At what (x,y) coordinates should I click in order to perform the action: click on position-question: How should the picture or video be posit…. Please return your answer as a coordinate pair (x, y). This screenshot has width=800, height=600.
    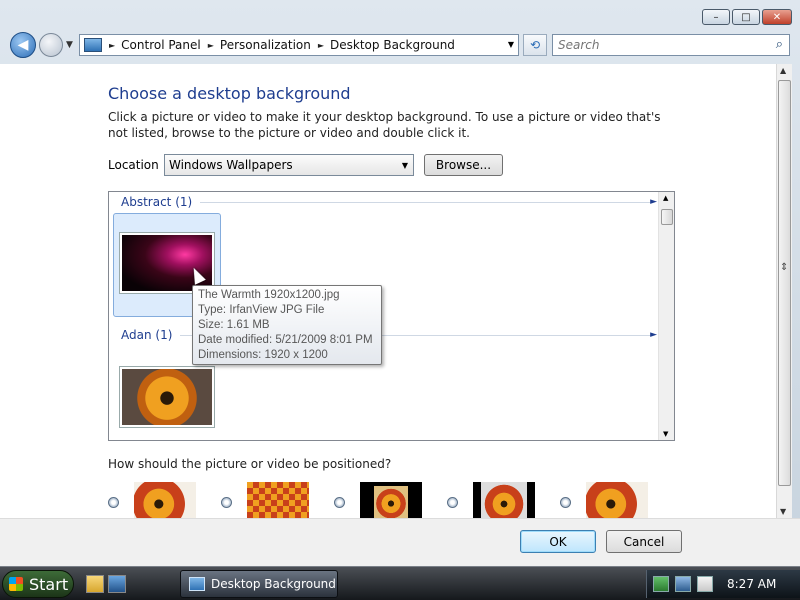
    Looking at the image, I should click on (250, 464).